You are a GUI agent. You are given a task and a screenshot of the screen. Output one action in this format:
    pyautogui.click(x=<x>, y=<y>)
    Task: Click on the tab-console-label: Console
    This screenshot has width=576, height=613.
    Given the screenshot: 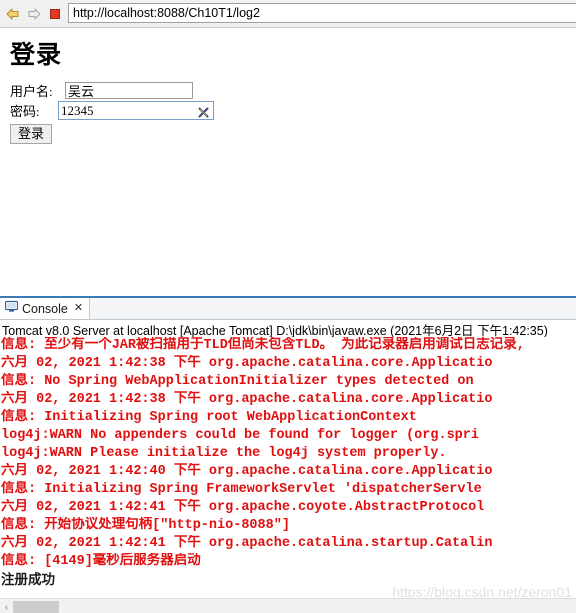 What is the action you would take?
    pyautogui.click(x=45, y=308)
    